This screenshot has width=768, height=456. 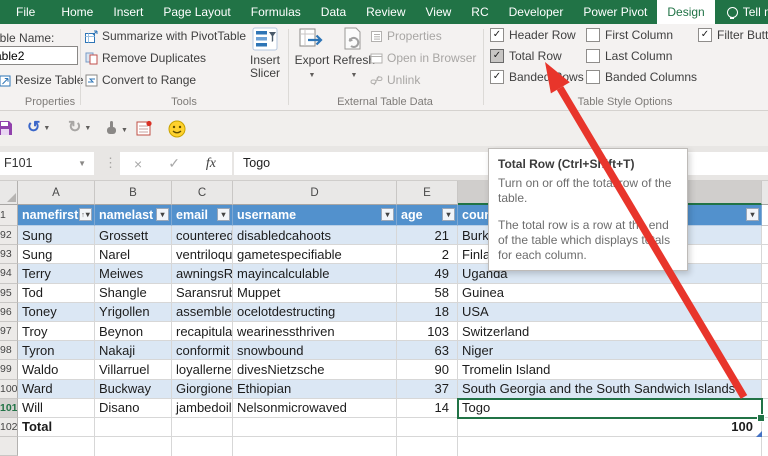 I want to click on cell-namelast: Shangle, so click(x=133, y=293).